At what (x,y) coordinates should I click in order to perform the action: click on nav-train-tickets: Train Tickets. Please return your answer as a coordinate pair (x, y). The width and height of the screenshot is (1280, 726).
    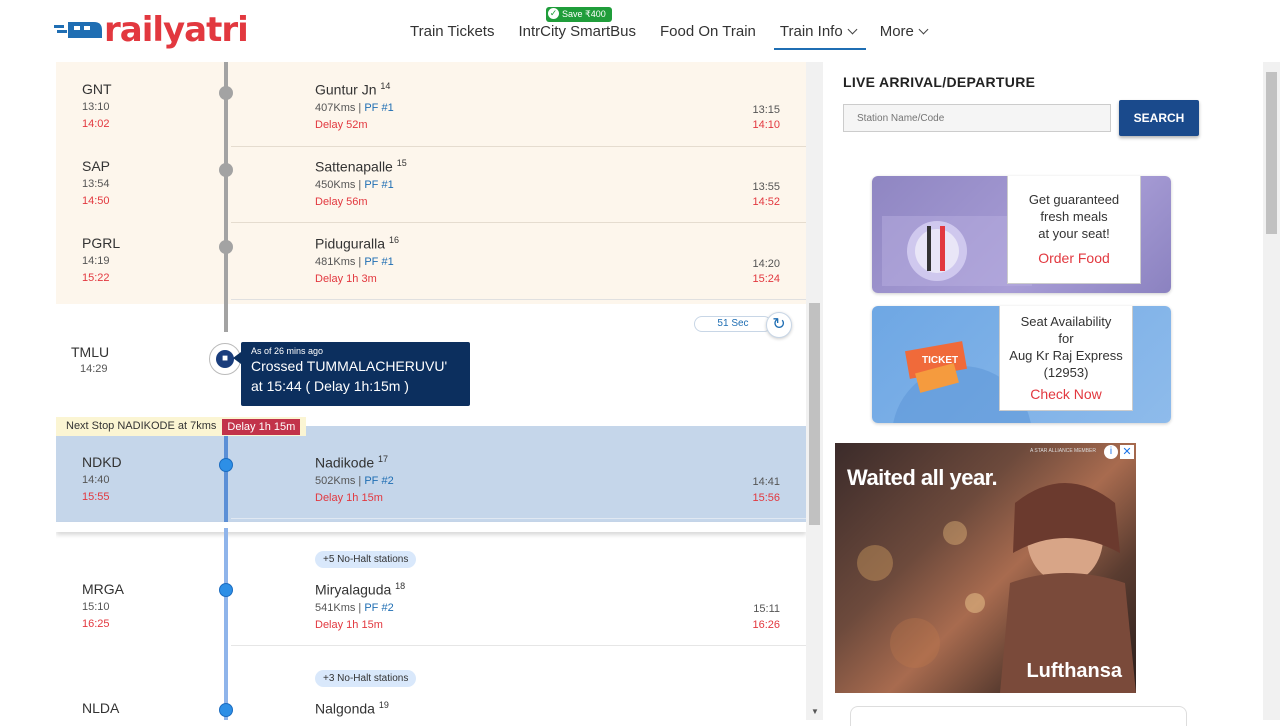
    Looking at the image, I should click on (452, 31).